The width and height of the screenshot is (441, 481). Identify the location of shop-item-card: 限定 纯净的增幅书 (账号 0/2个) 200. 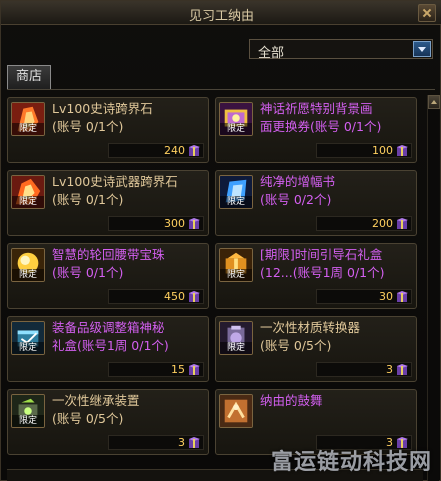
(316, 203).